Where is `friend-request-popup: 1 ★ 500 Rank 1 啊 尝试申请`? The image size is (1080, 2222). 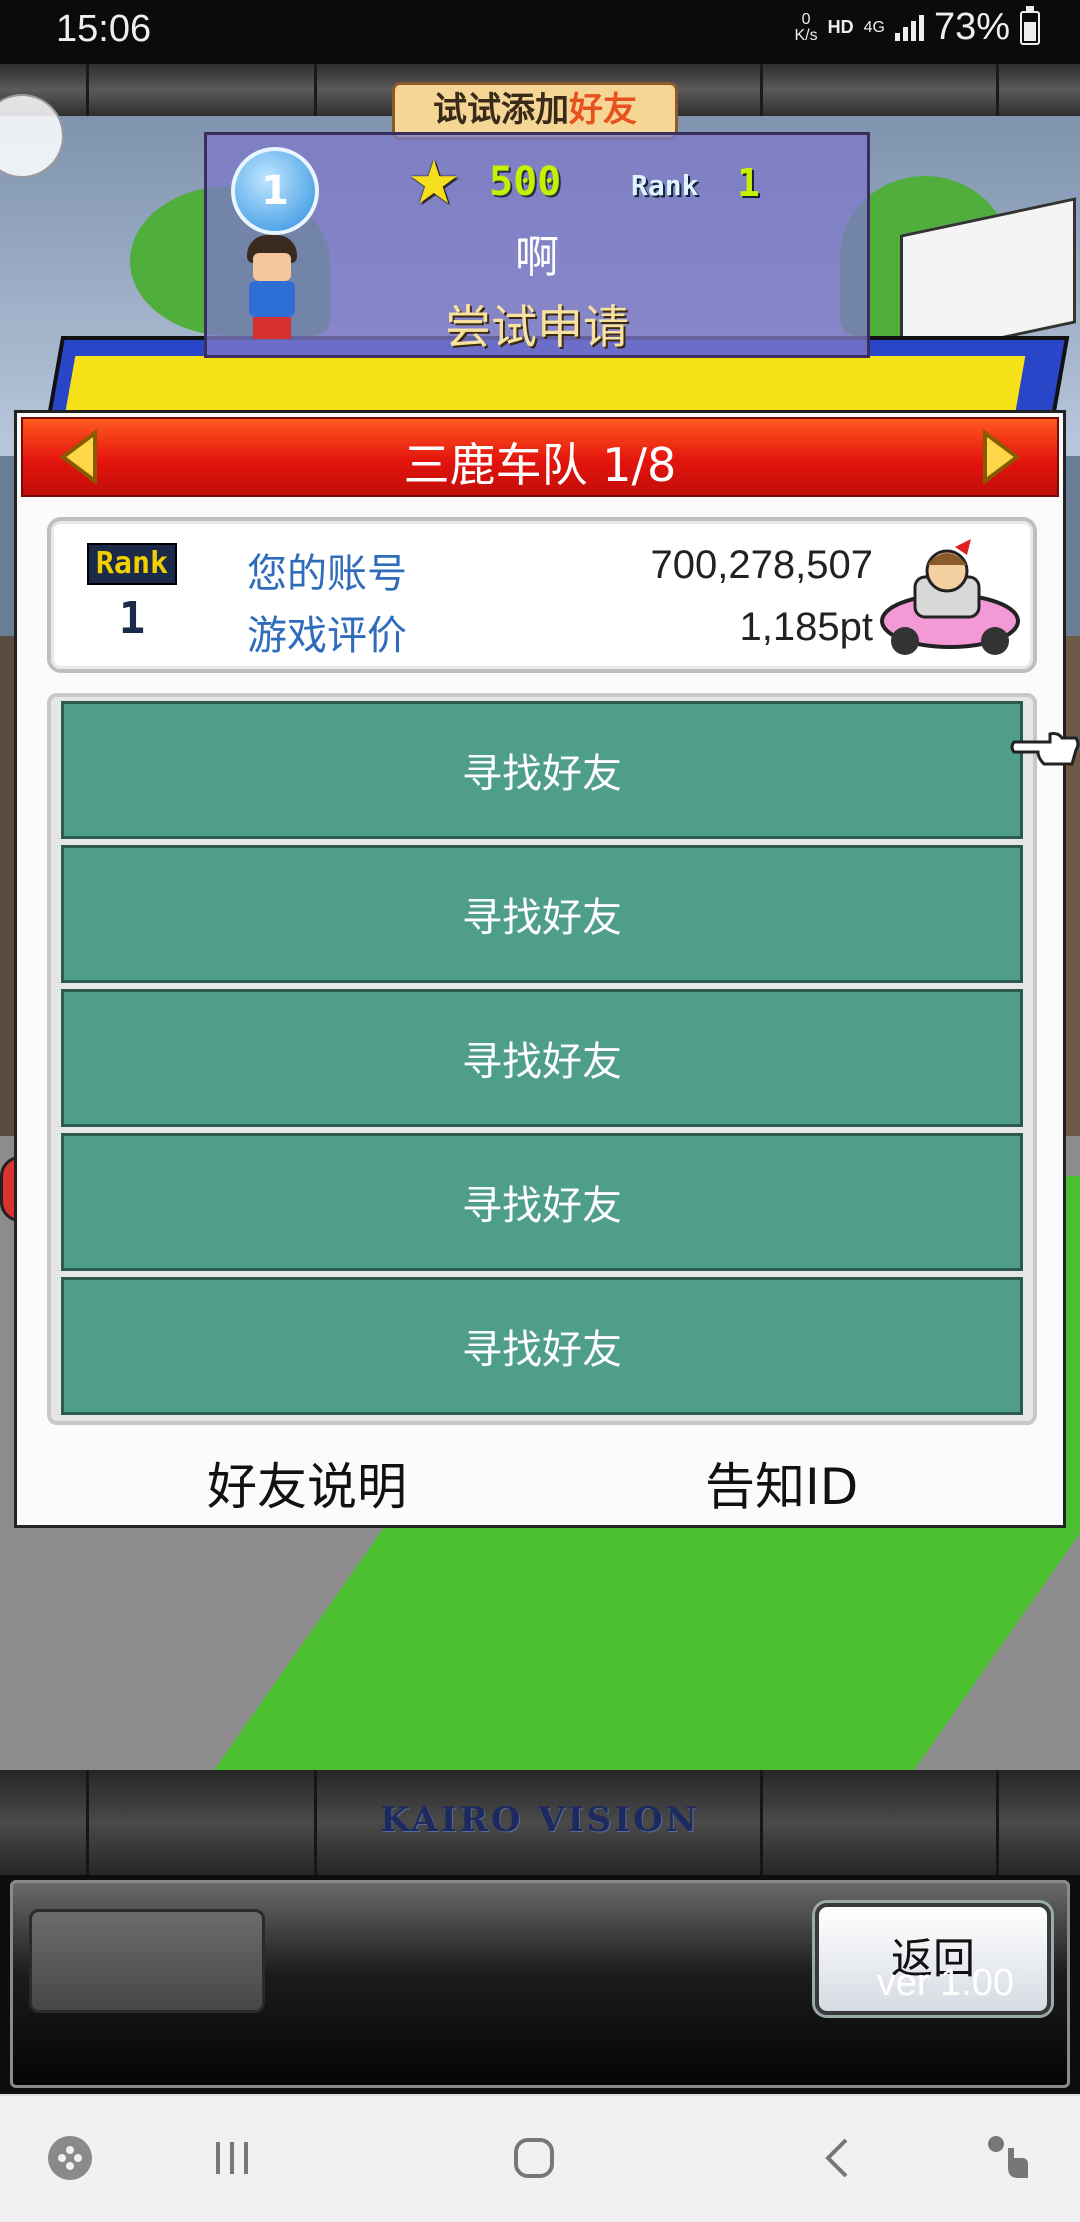 friend-request-popup: 1 ★ 500 Rank 1 啊 尝试申请 is located at coordinates (537, 245).